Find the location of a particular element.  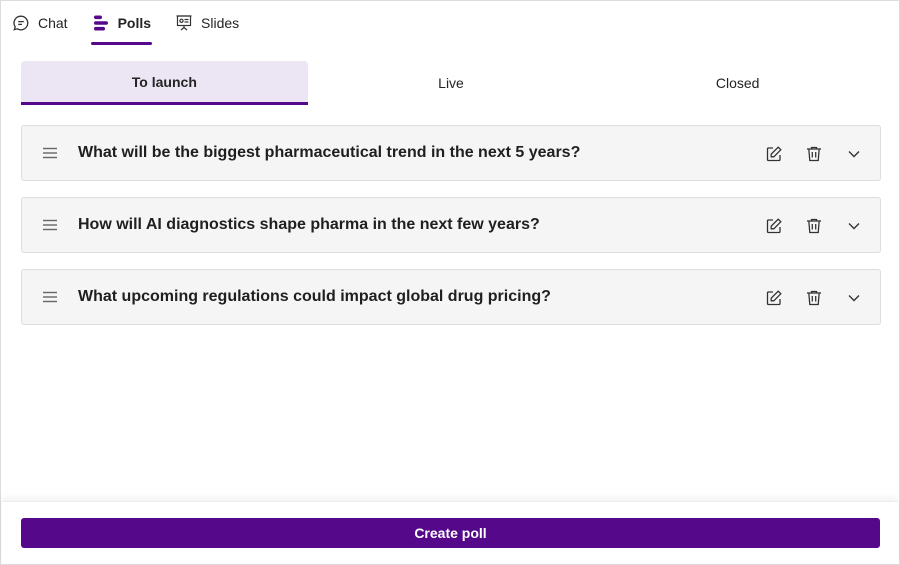

poll-state-tabs: To launch Live Closed is located at coordinates (451, 83).